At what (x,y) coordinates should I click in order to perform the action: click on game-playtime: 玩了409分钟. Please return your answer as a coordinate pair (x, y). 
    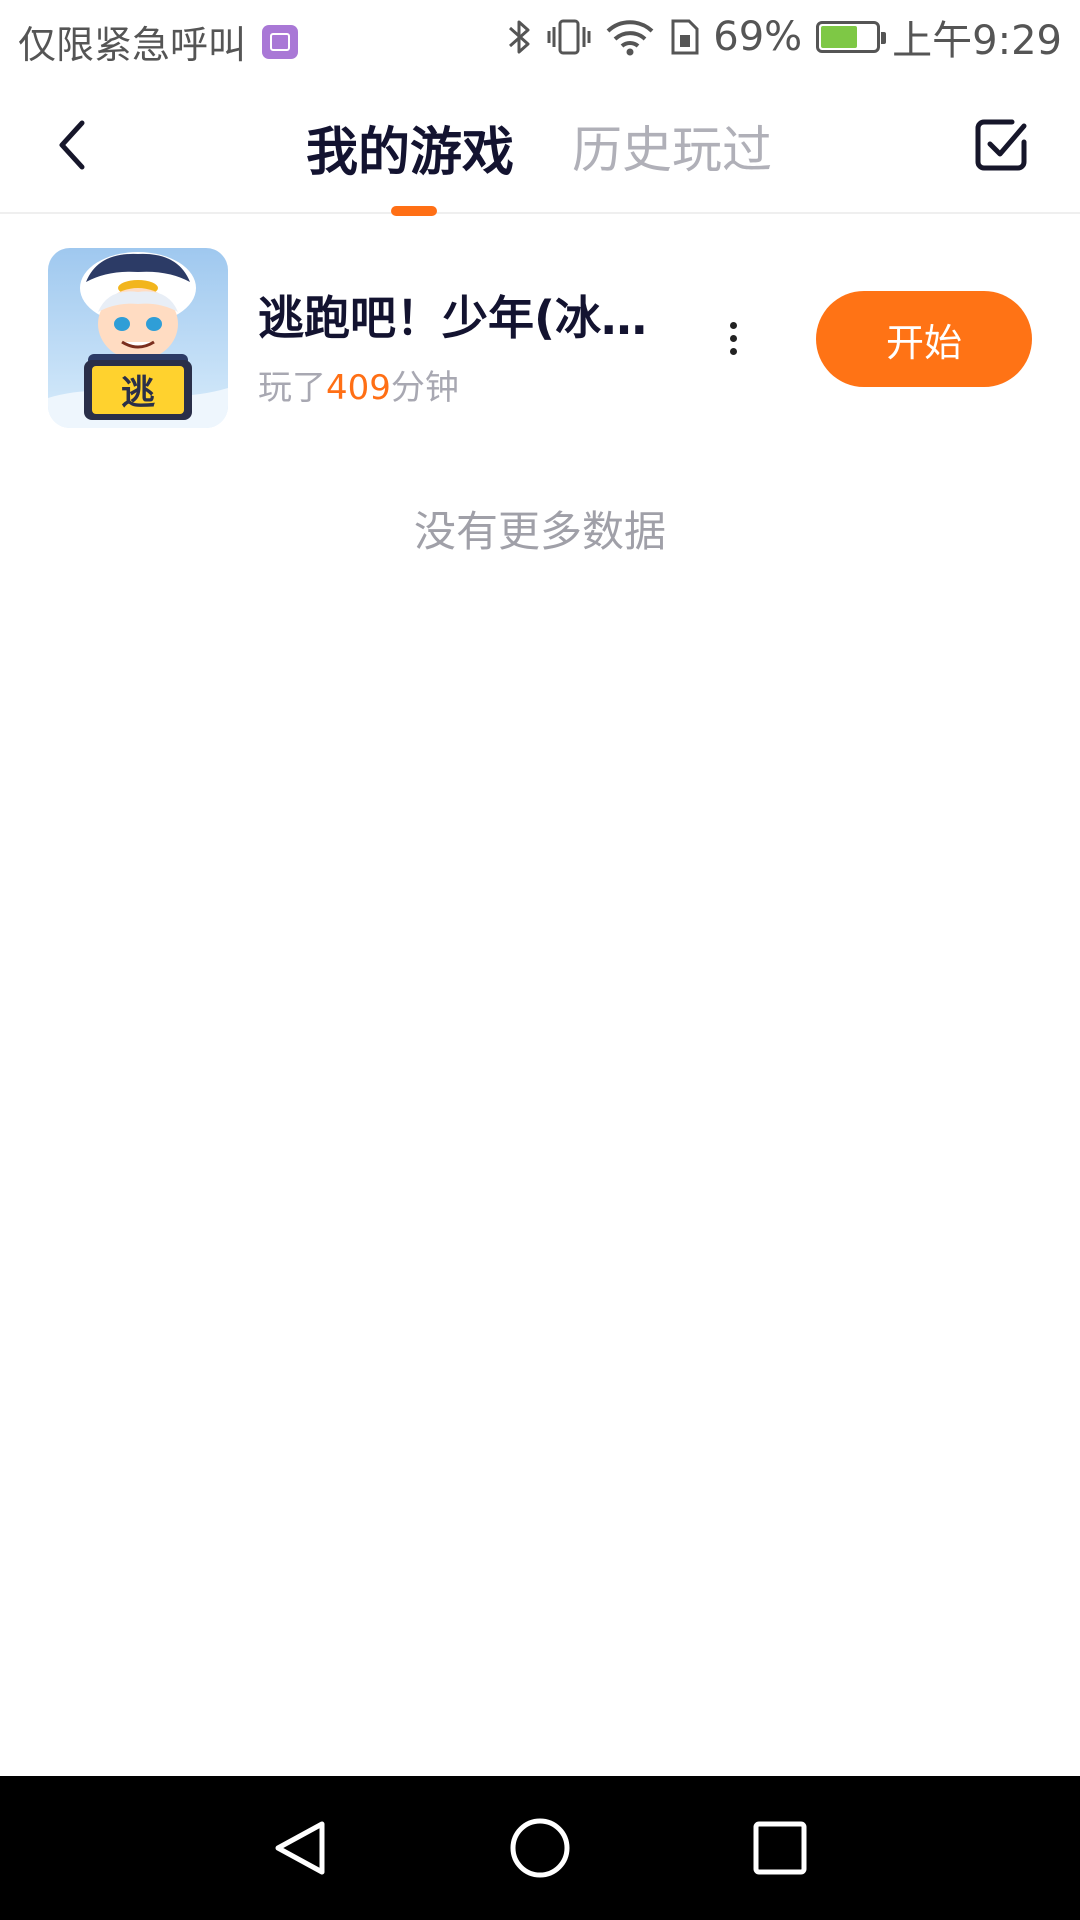
    Looking at the image, I should click on (358, 384).